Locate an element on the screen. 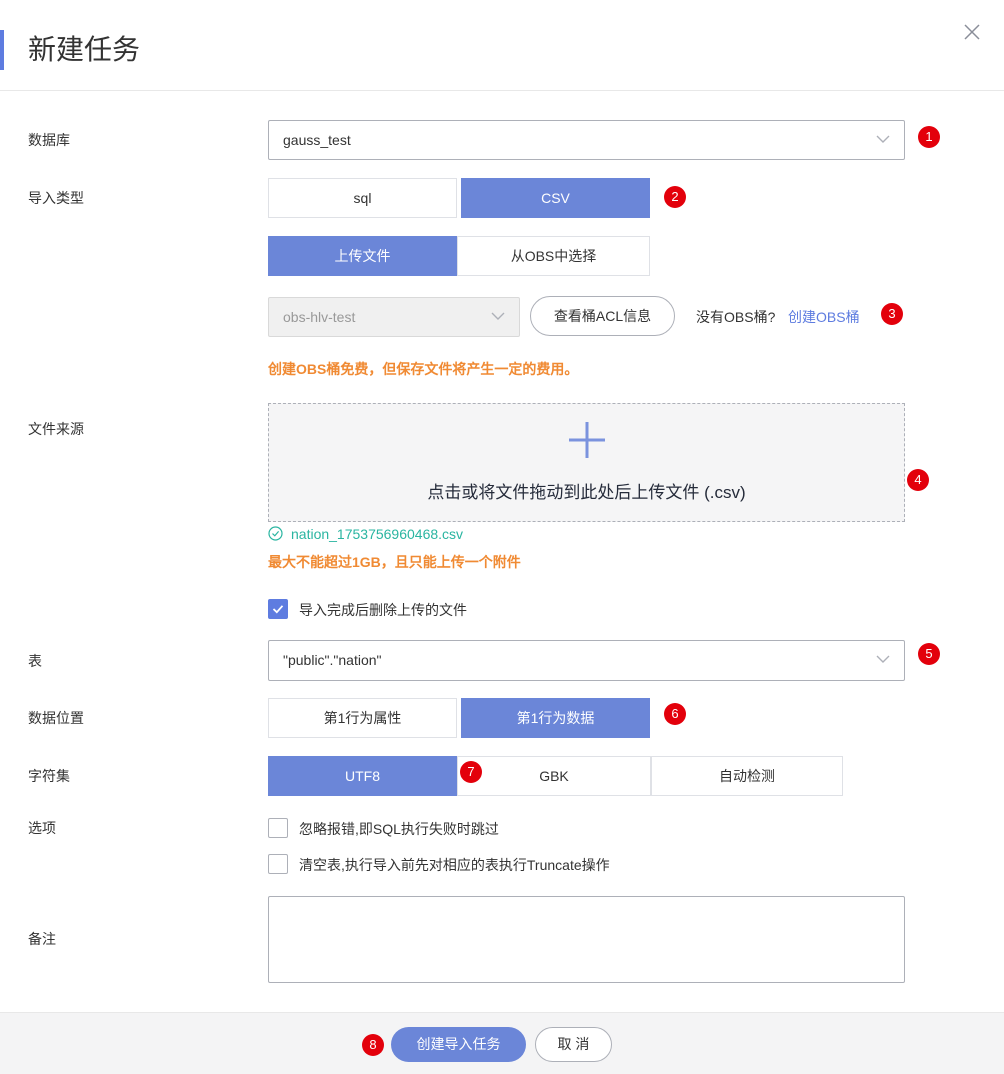 The image size is (1004, 1074). bucket-cost-warning: 创建OBS桶免费，但保存文件将产生一定的费用。 is located at coordinates (423, 369).